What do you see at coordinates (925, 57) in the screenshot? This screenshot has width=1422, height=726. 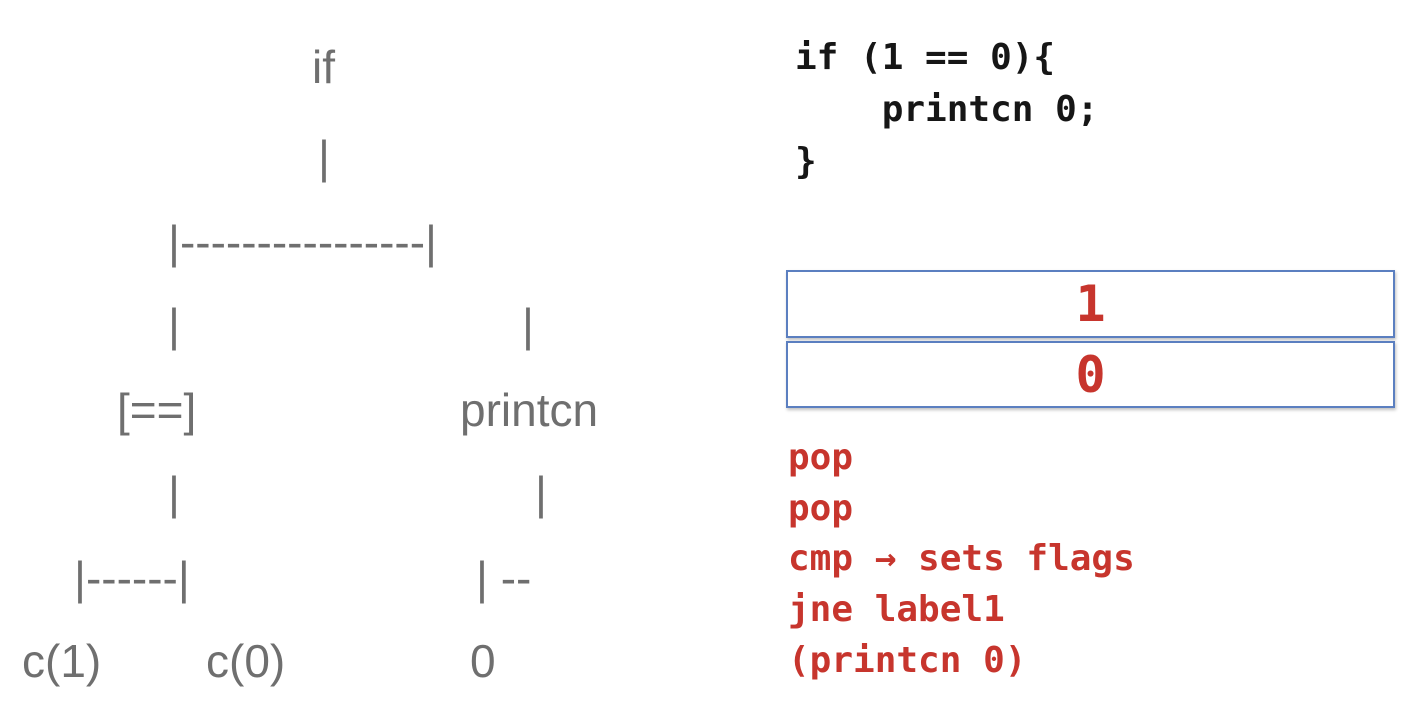 I see `code-line-1: if (1 == 0){` at bounding box center [925, 57].